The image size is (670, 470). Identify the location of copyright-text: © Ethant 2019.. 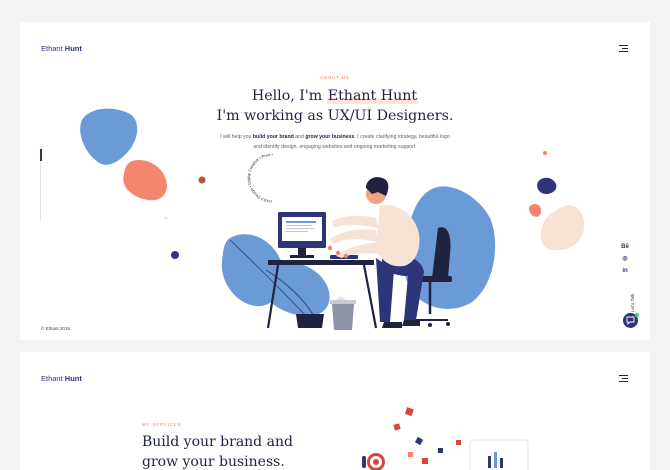
(56, 328).